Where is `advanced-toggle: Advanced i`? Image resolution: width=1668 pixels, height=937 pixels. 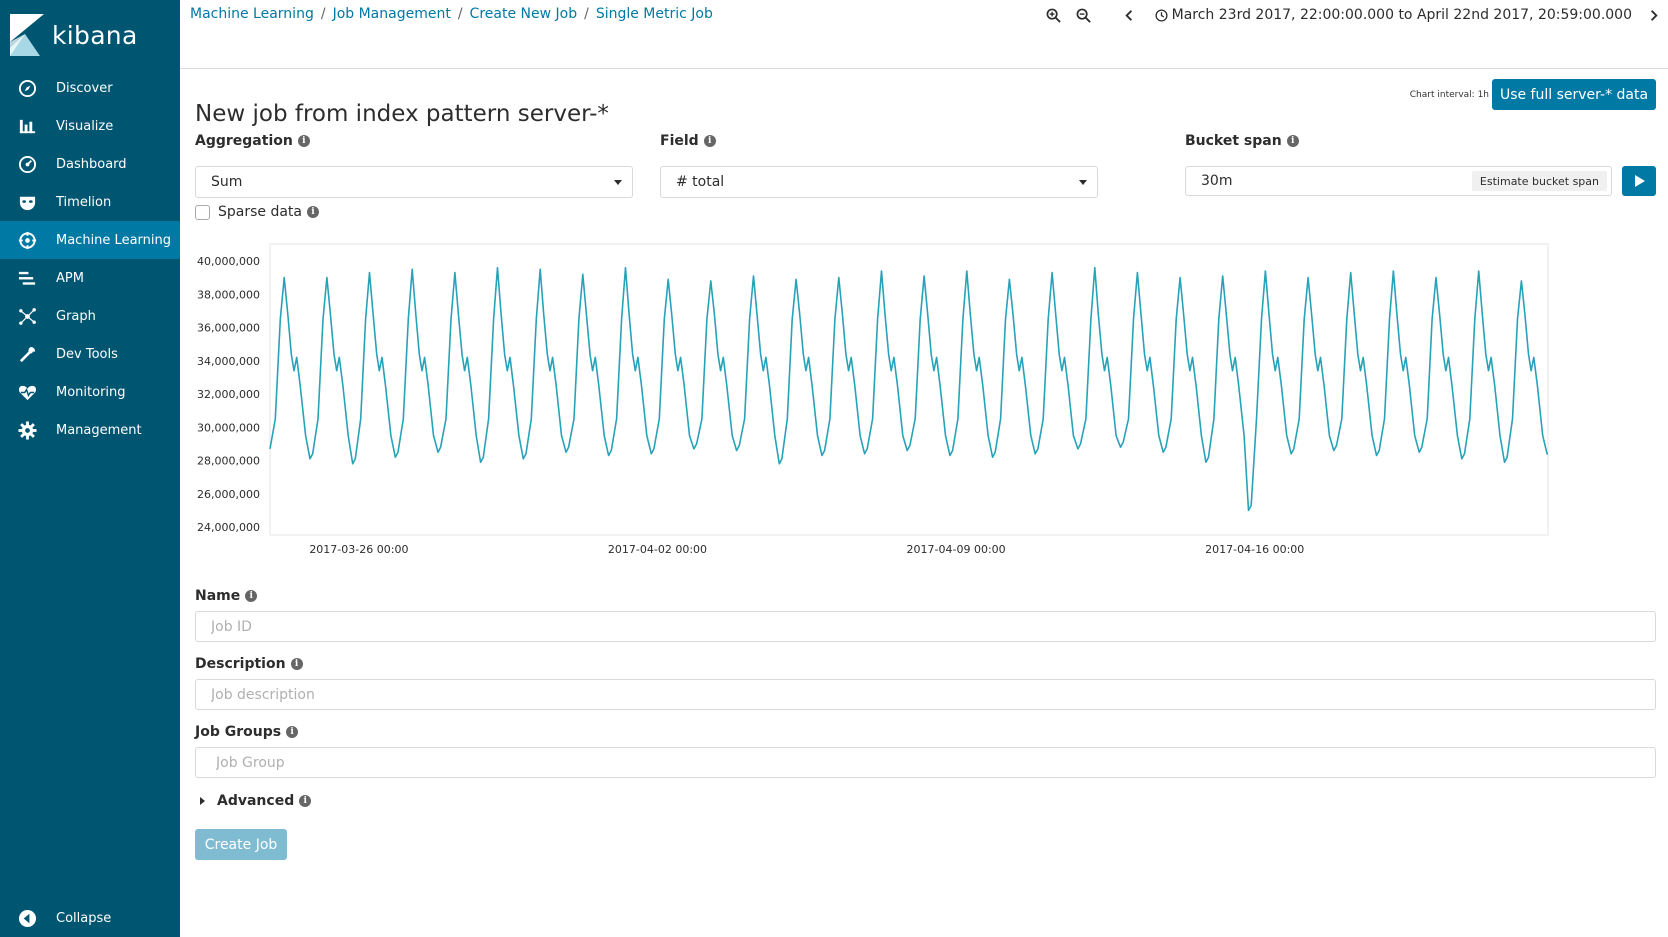
advanced-toggle: Advanced i is located at coordinates (256, 801).